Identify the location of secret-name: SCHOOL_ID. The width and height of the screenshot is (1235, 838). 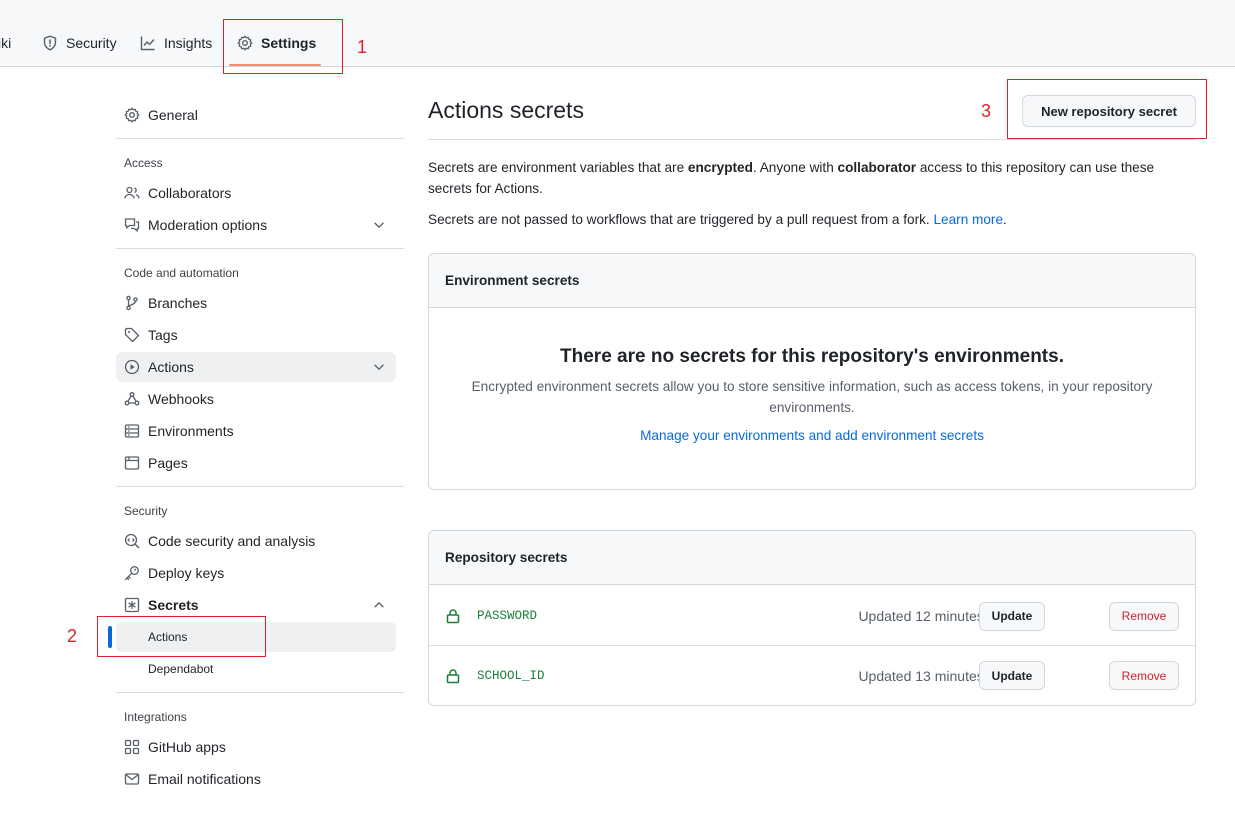
(511, 675).